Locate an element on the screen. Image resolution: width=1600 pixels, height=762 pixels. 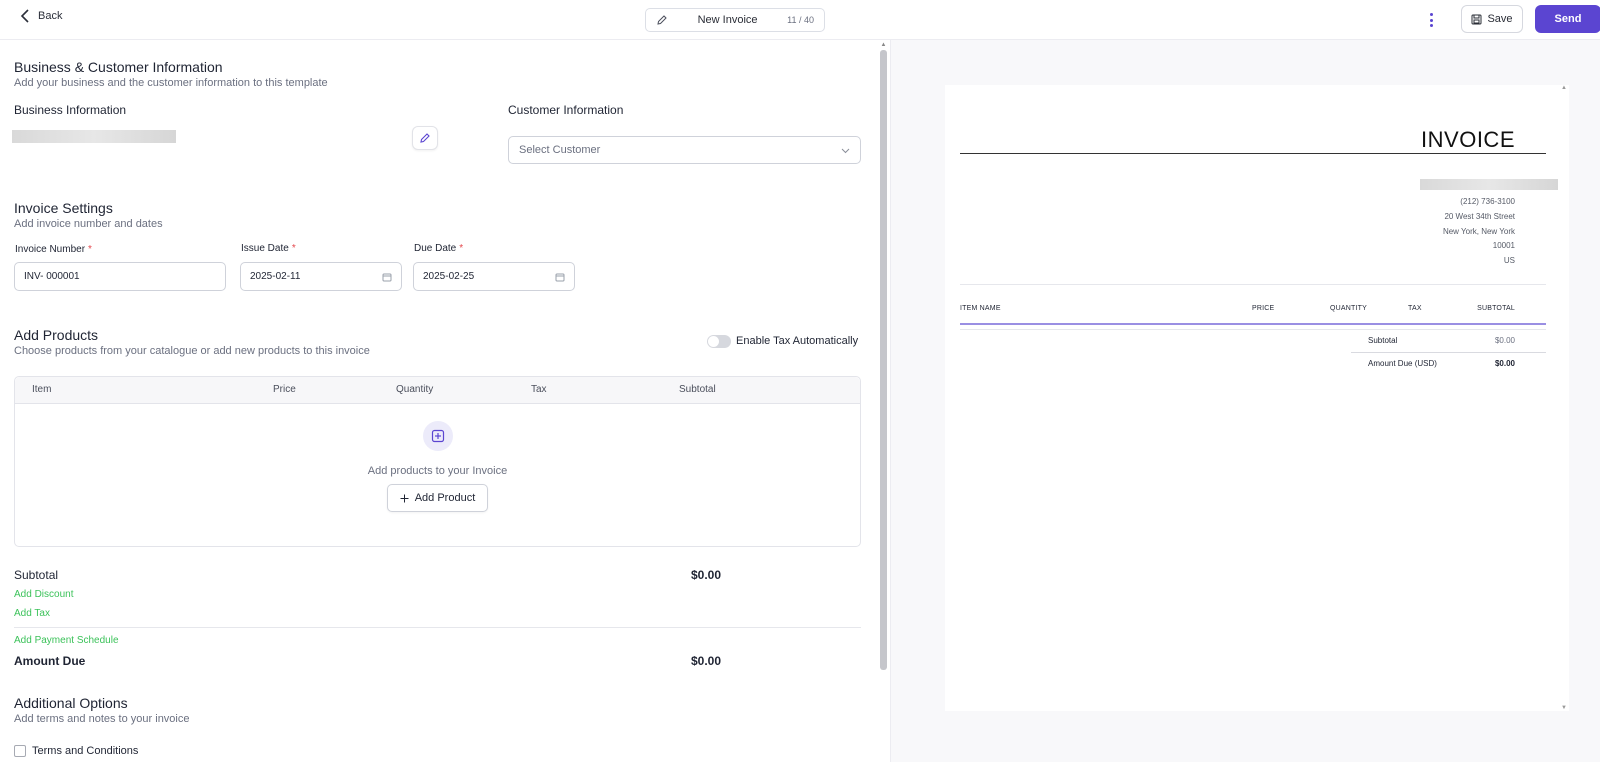
business-info-label: Business Information is located at coordinates (70, 110).